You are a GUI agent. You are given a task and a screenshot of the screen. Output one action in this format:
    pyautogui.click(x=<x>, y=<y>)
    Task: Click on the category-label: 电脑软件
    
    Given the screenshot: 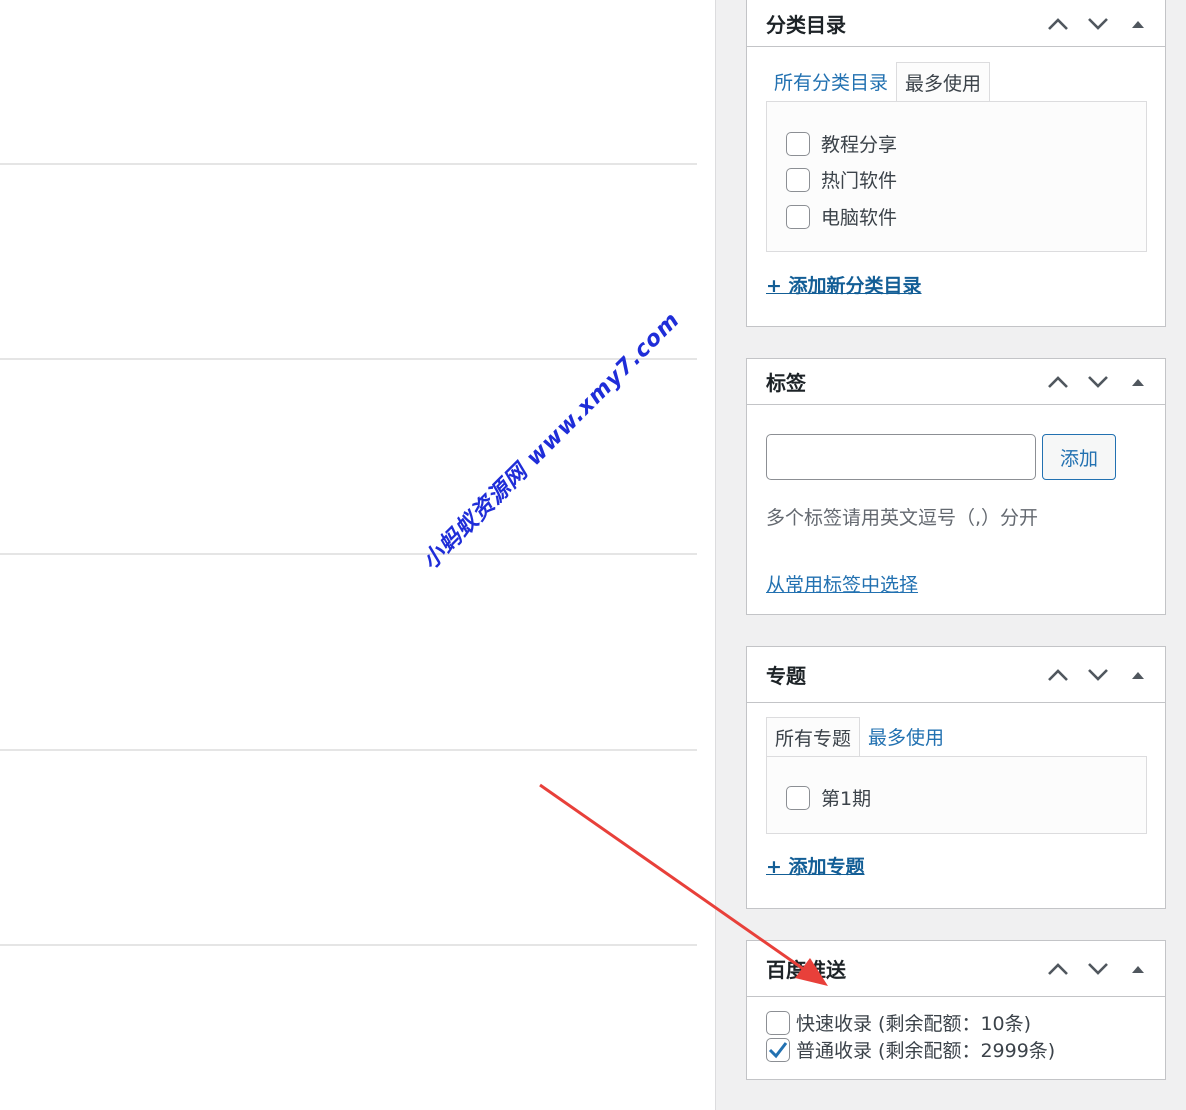 What is the action you would take?
    pyautogui.click(x=859, y=218)
    